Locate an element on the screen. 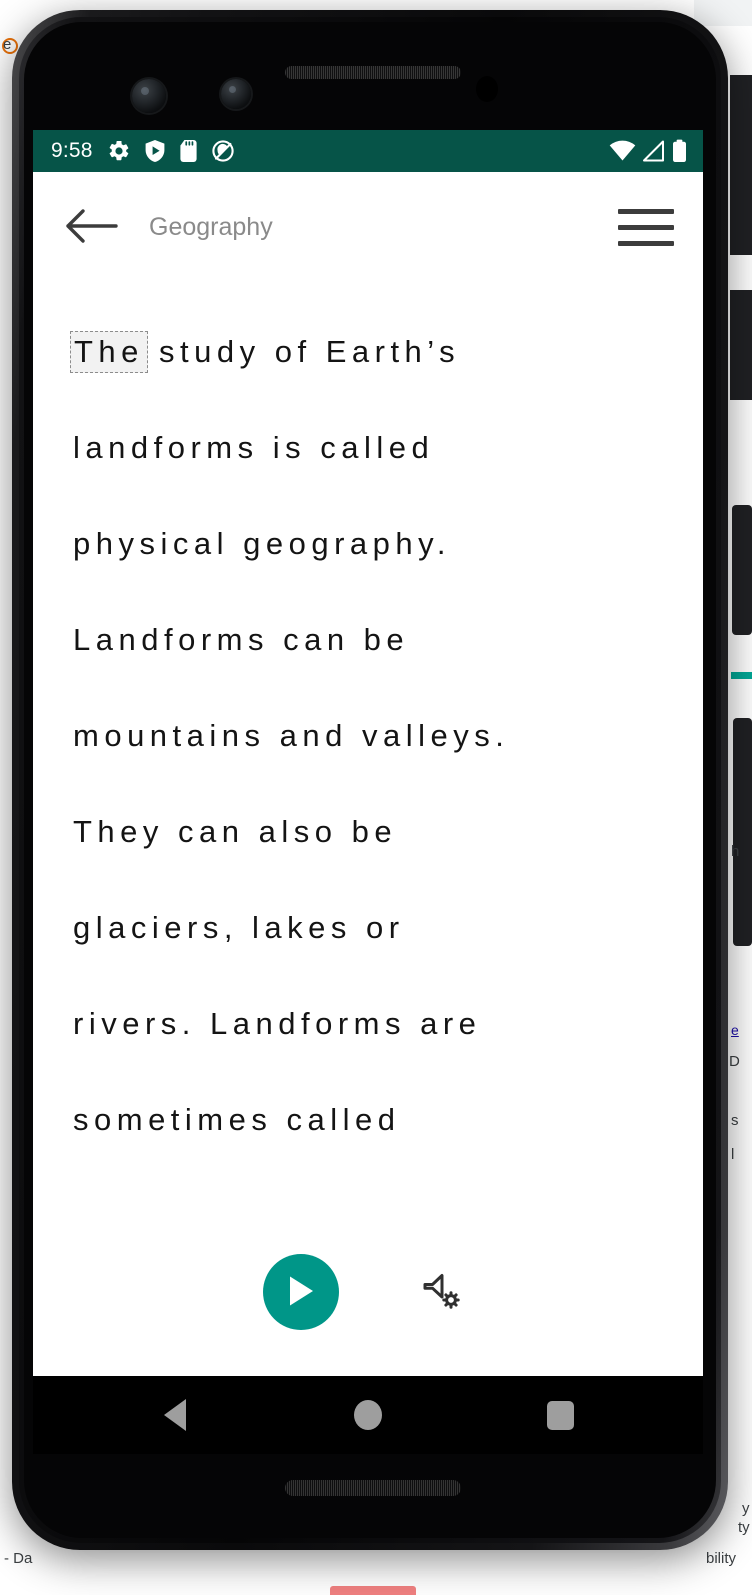 This screenshot has height=1595, width=752. backdrop-red-tab is located at coordinates (373, 1590).